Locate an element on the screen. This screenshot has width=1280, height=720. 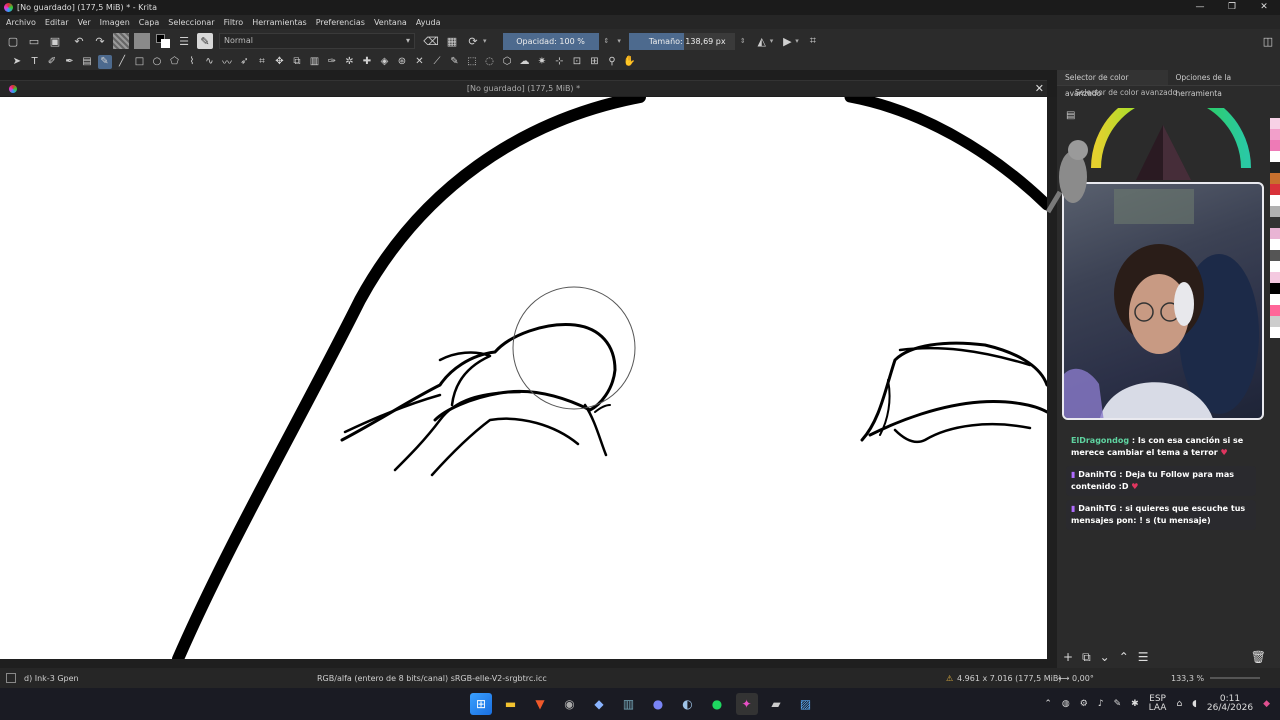
reference-tool-icon: ✎ is located at coordinates (455, 62).